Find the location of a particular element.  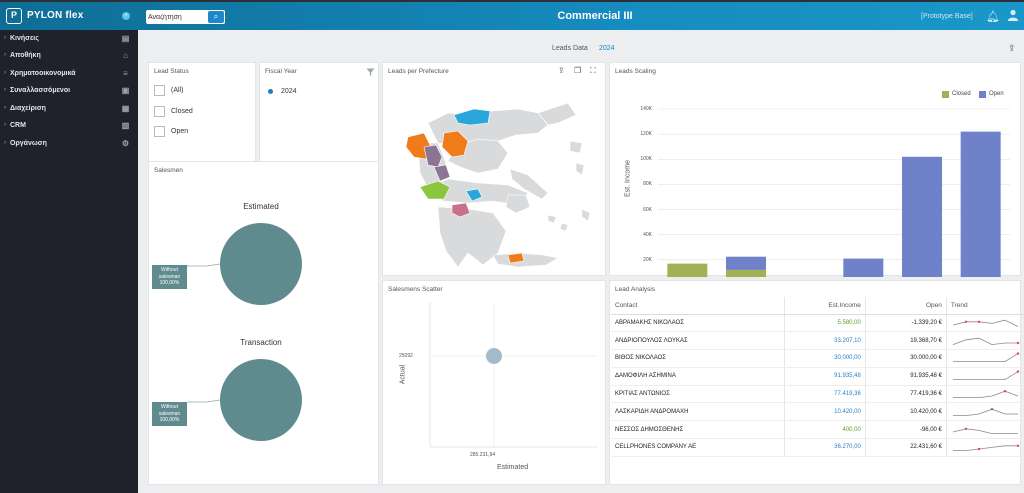

sidebar-item-apothiki: › Αποθήκη ⌂ is located at coordinates (69, 56).